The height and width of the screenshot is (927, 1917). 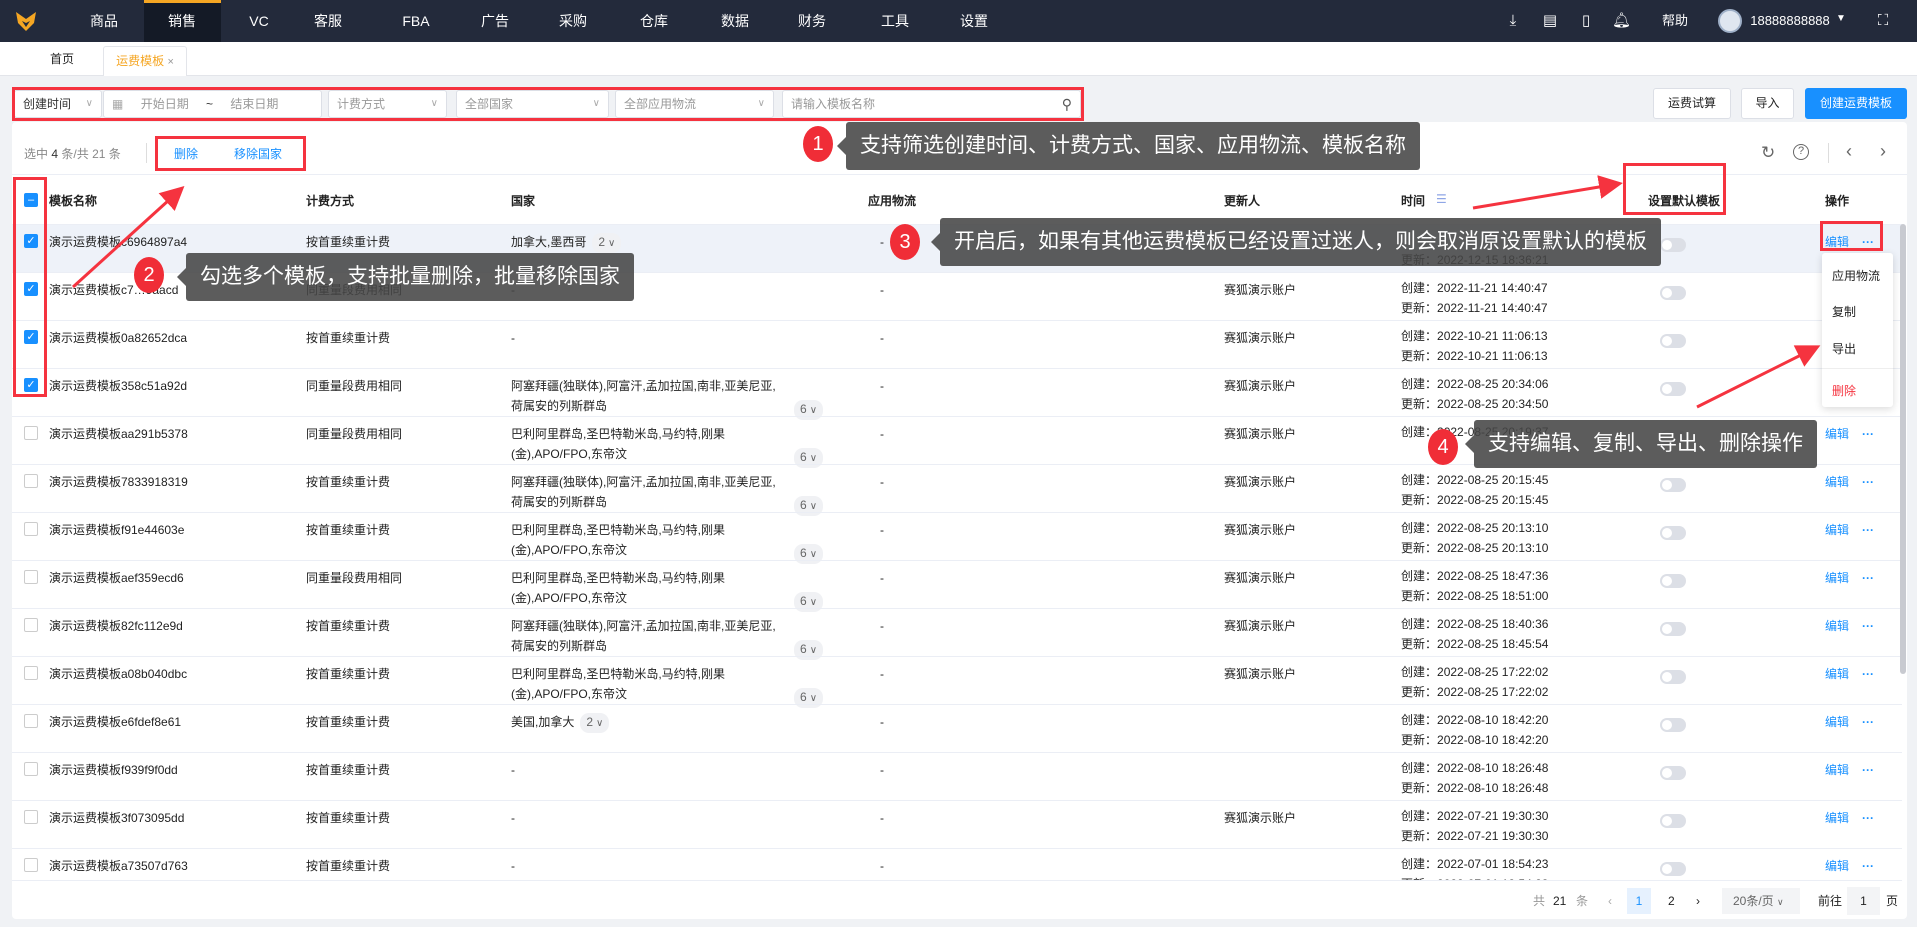 What do you see at coordinates (1883, 151) in the screenshot?
I see `chevron-right-icon: ›` at bounding box center [1883, 151].